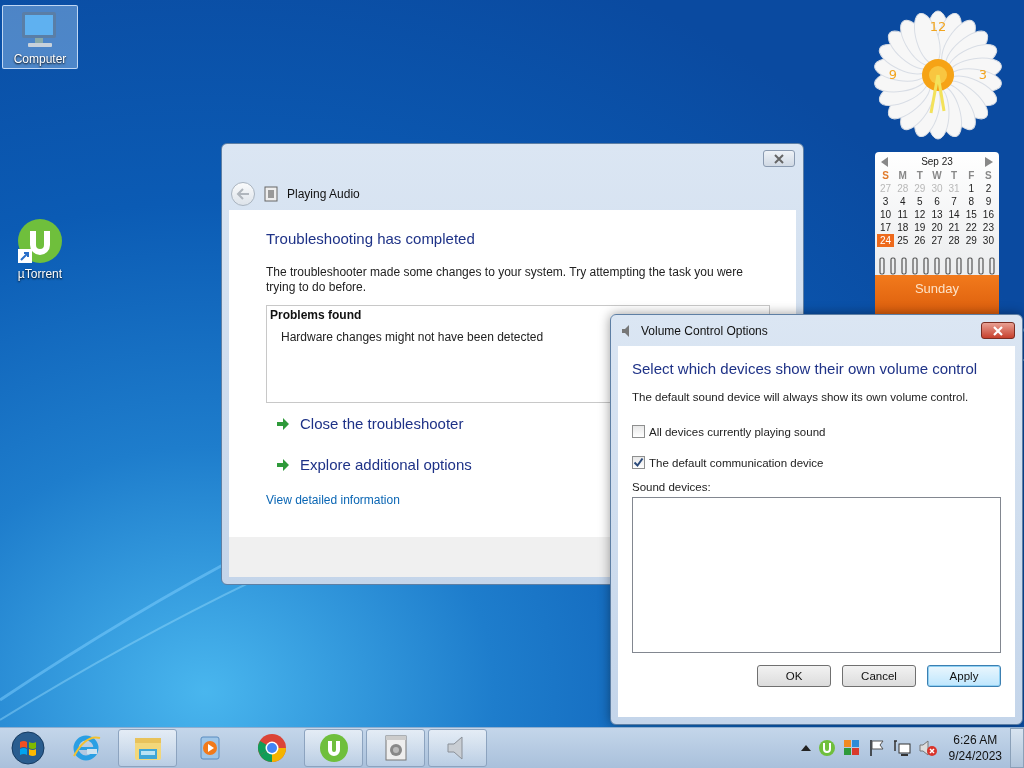  I want to click on clock-numeral: 3, so click(983, 74).